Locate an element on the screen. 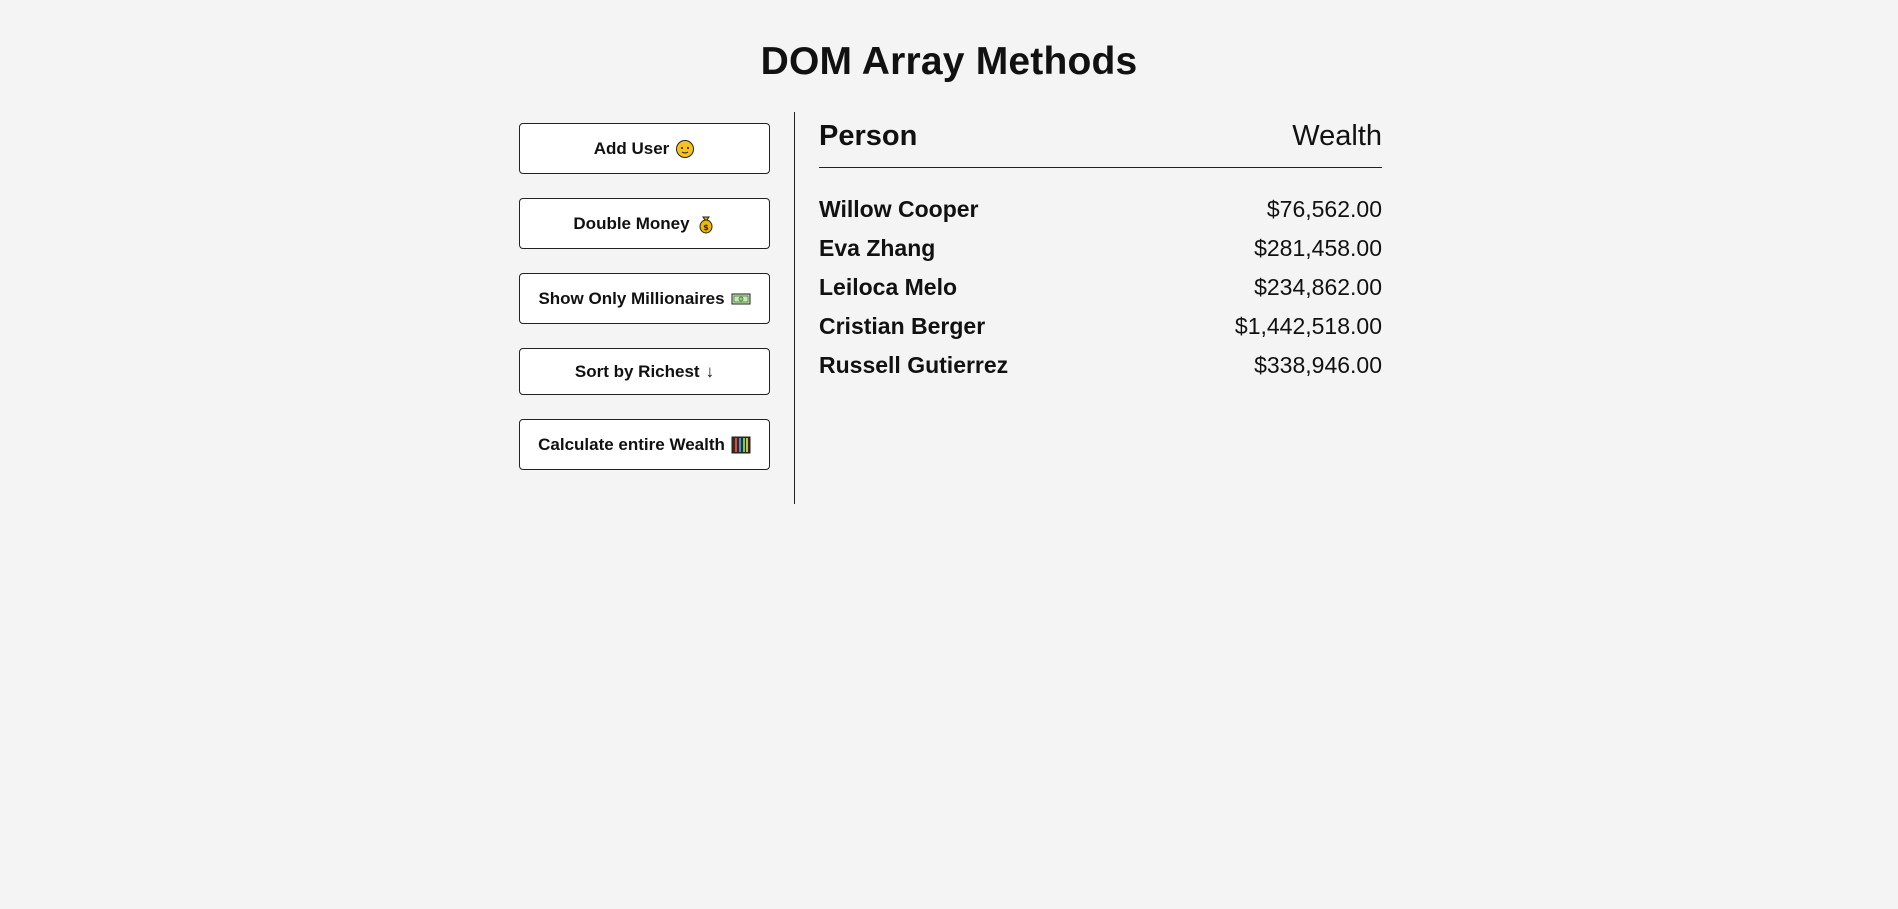 Image resolution: width=1898 pixels, height=909 pixels. person-wealth: $1,442,518.00 is located at coordinates (1308, 326).